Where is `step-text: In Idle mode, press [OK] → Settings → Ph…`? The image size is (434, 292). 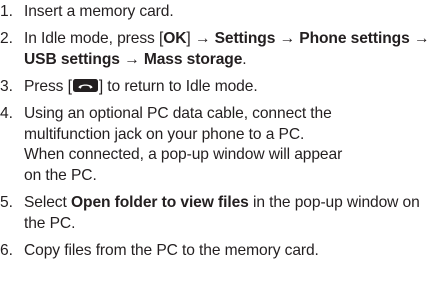 step-text: In Idle mode, press [OK] → Settings → Ph… is located at coordinates (229, 49).